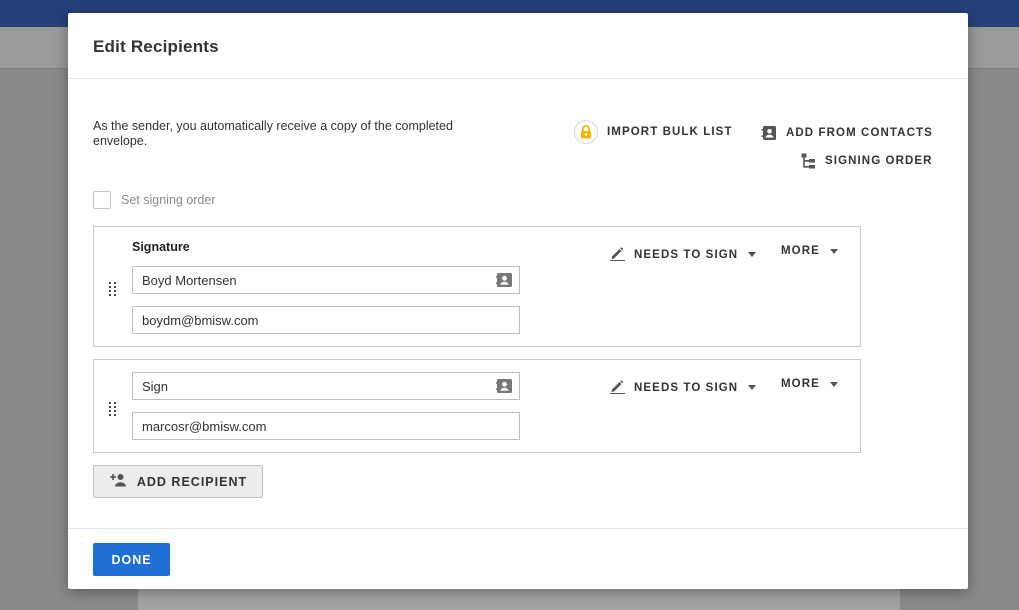 This screenshot has height=610, width=1019. What do you see at coordinates (156, 46) in the screenshot?
I see `dialog-title: Edit Recipients` at bounding box center [156, 46].